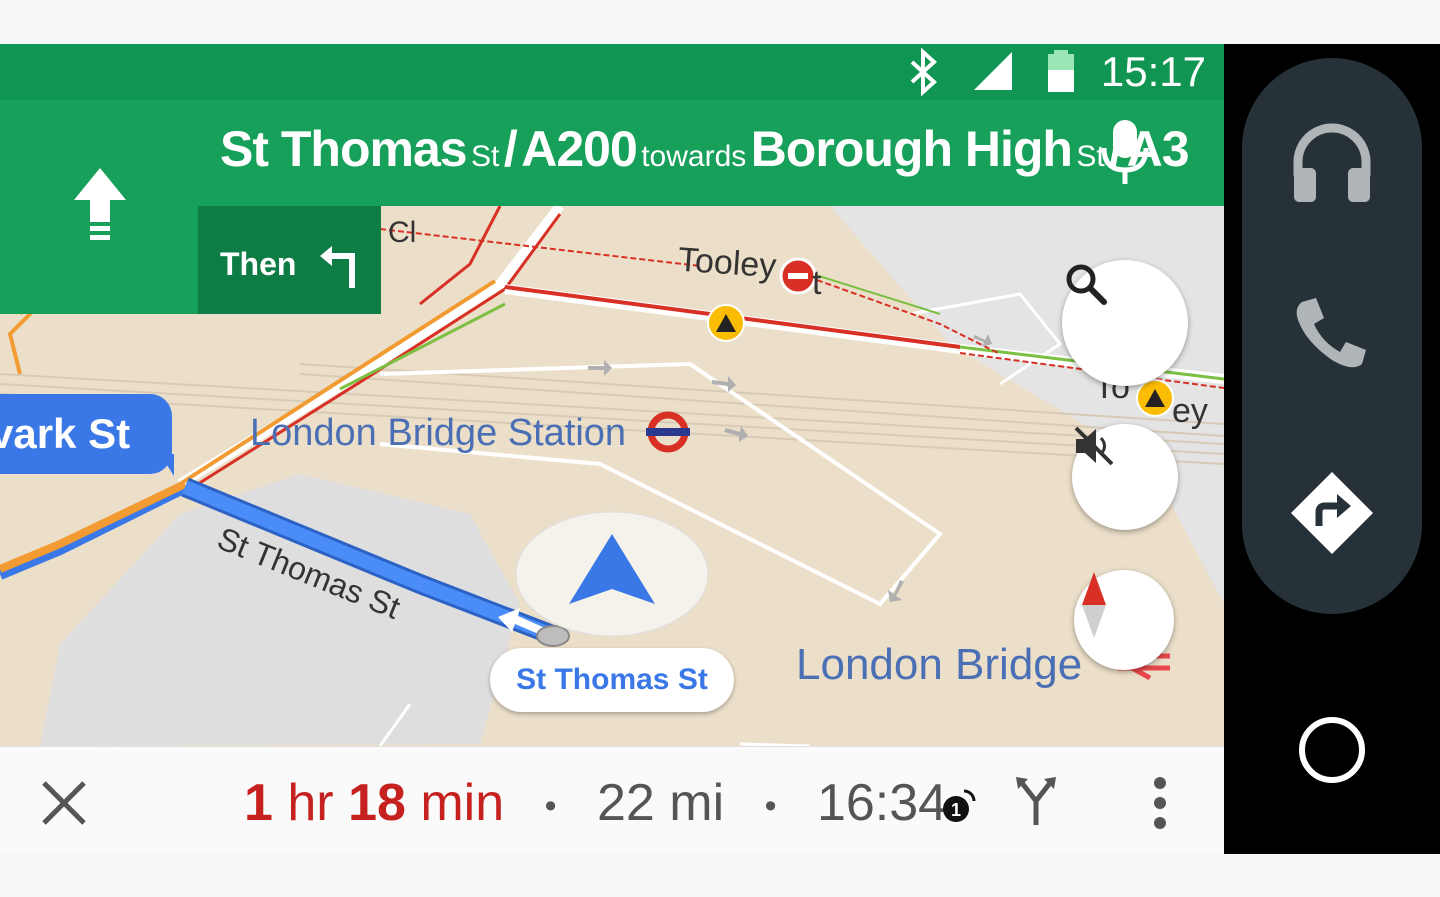 Image resolution: width=1440 pixels, height=897 pixels. I want to click on maneuver-panel, so click(99, 241).